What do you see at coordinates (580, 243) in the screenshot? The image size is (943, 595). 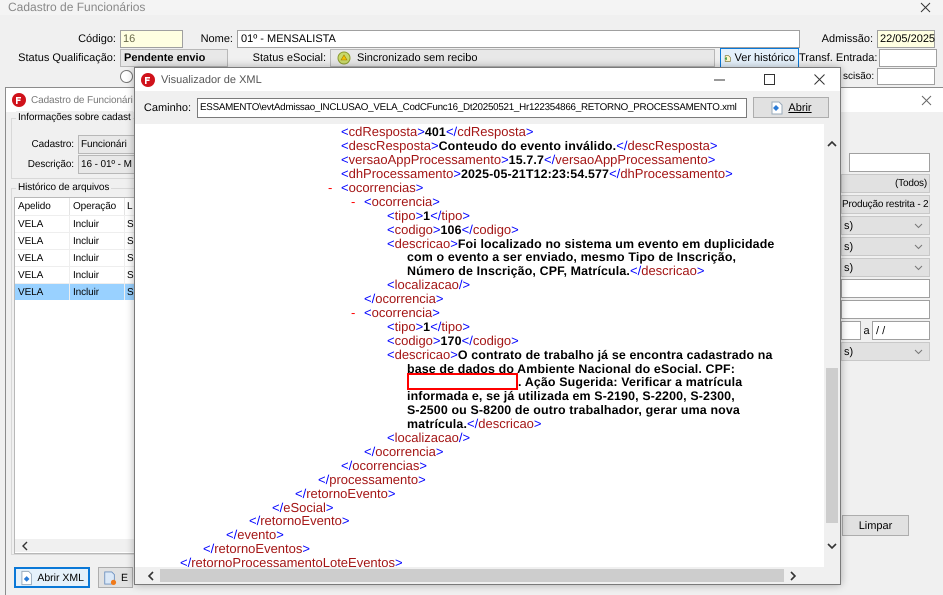 I see `xml-line: <descricao>Foi localizado no sistema um evento em duplicidade` at bounding box center [580, 243].